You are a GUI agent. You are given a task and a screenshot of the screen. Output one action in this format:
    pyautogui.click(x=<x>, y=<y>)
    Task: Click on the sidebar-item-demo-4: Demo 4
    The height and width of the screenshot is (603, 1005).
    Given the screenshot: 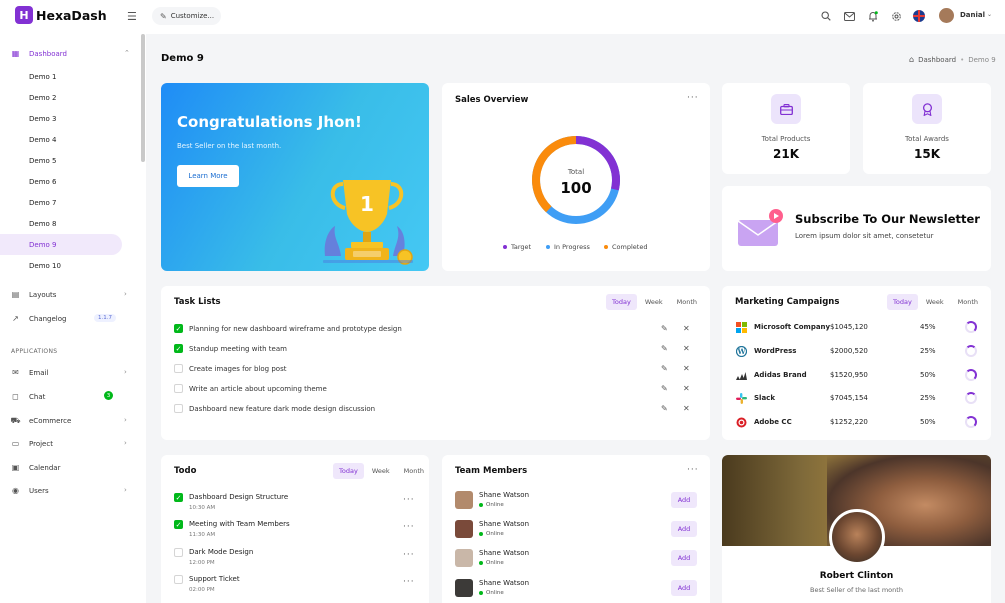 What is the action you would take?
    pyautogui.click(x=42, y=140)
    